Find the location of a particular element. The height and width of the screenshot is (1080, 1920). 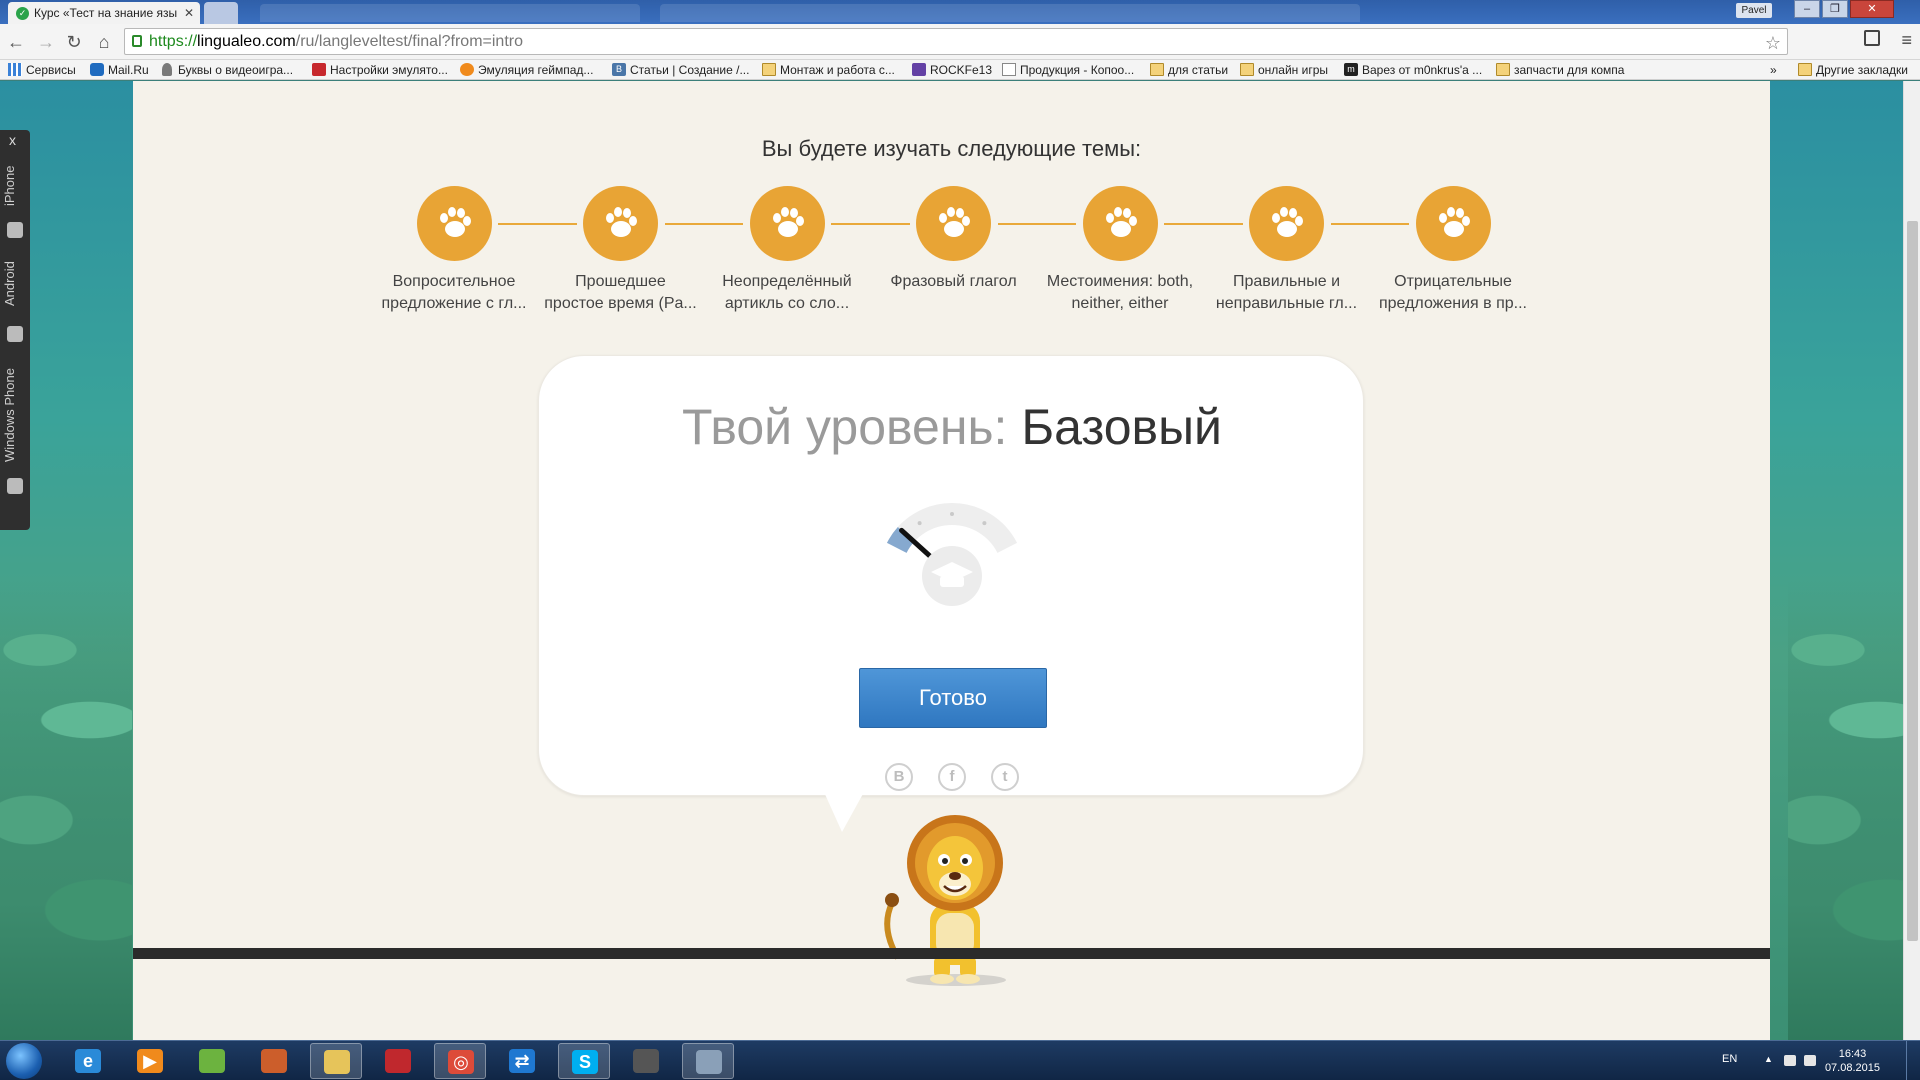

back-icon: ← is located at coordinates (16, 42).